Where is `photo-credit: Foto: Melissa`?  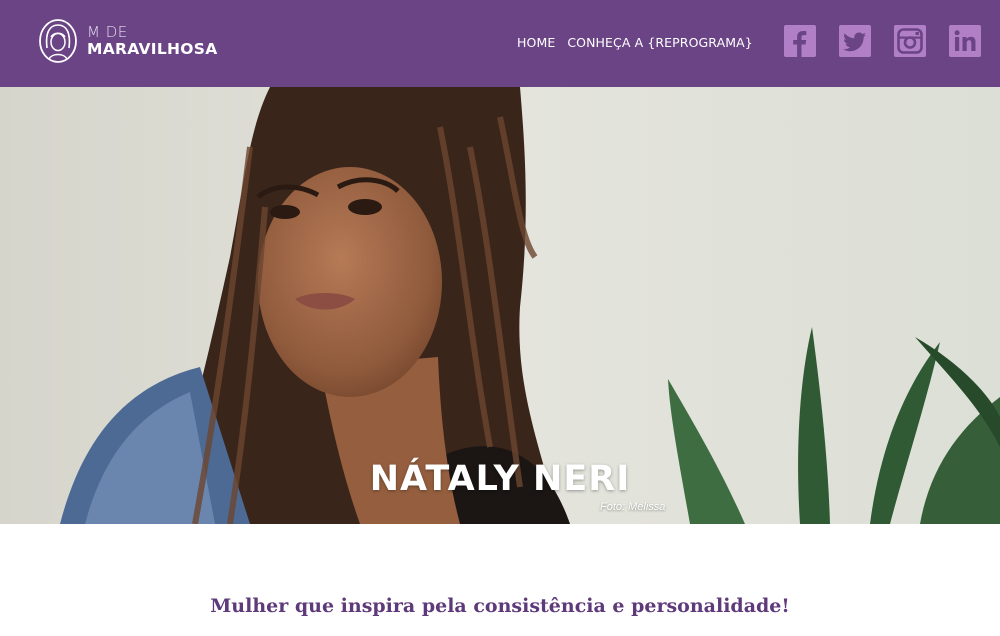 photo-credit: Foto: Melissa is located at coordinates (633, 507).